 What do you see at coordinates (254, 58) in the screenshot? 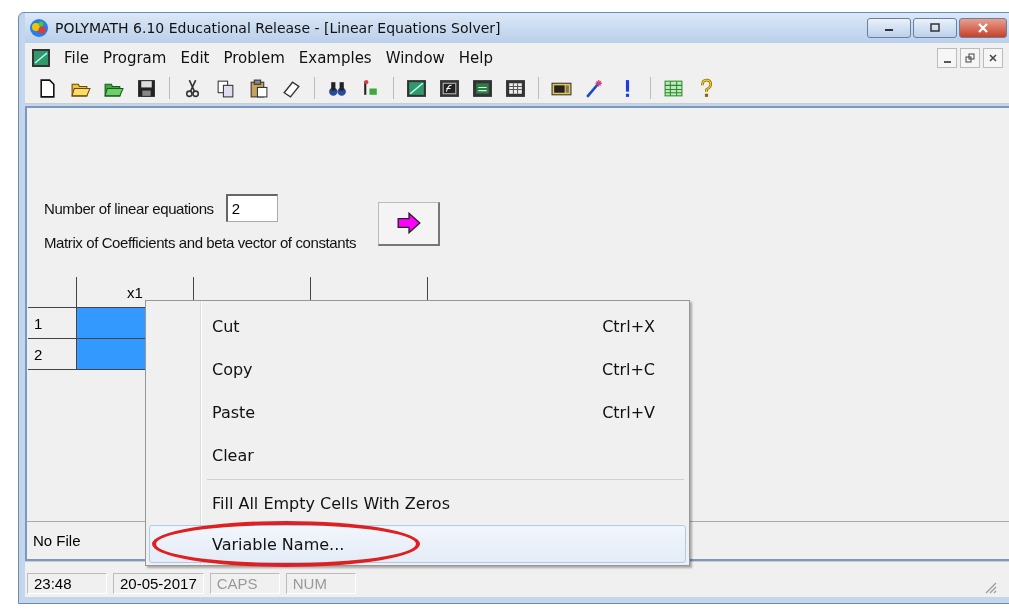
I see `menu-item: Problem` at bounding box center [254, 58].